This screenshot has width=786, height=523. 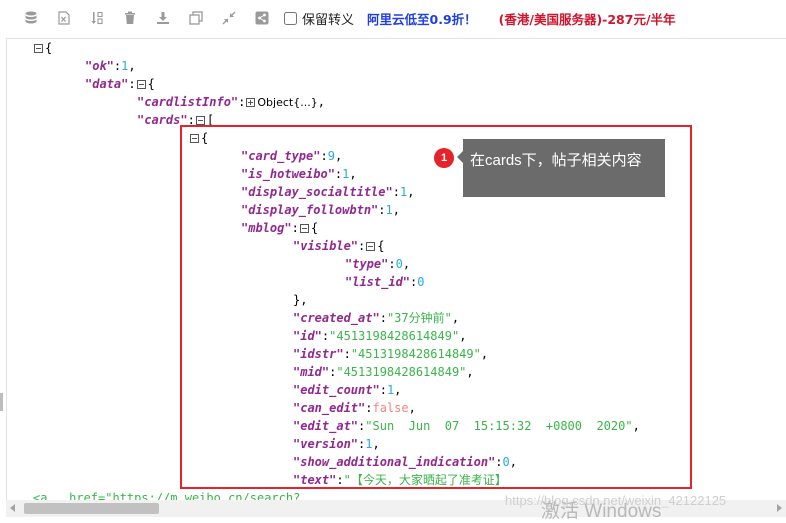 What do you see at coordinates (64, 18) in the screenshot?
I see `excel-icon` at bounding box center [64, 18].